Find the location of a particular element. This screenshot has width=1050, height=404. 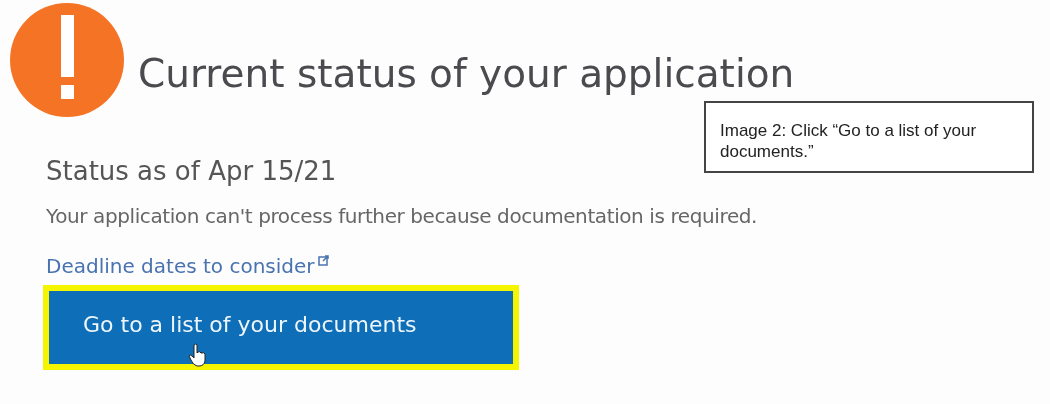

status-message: Your application can't process further because documentation is required. is located at coordinates (402, 216).